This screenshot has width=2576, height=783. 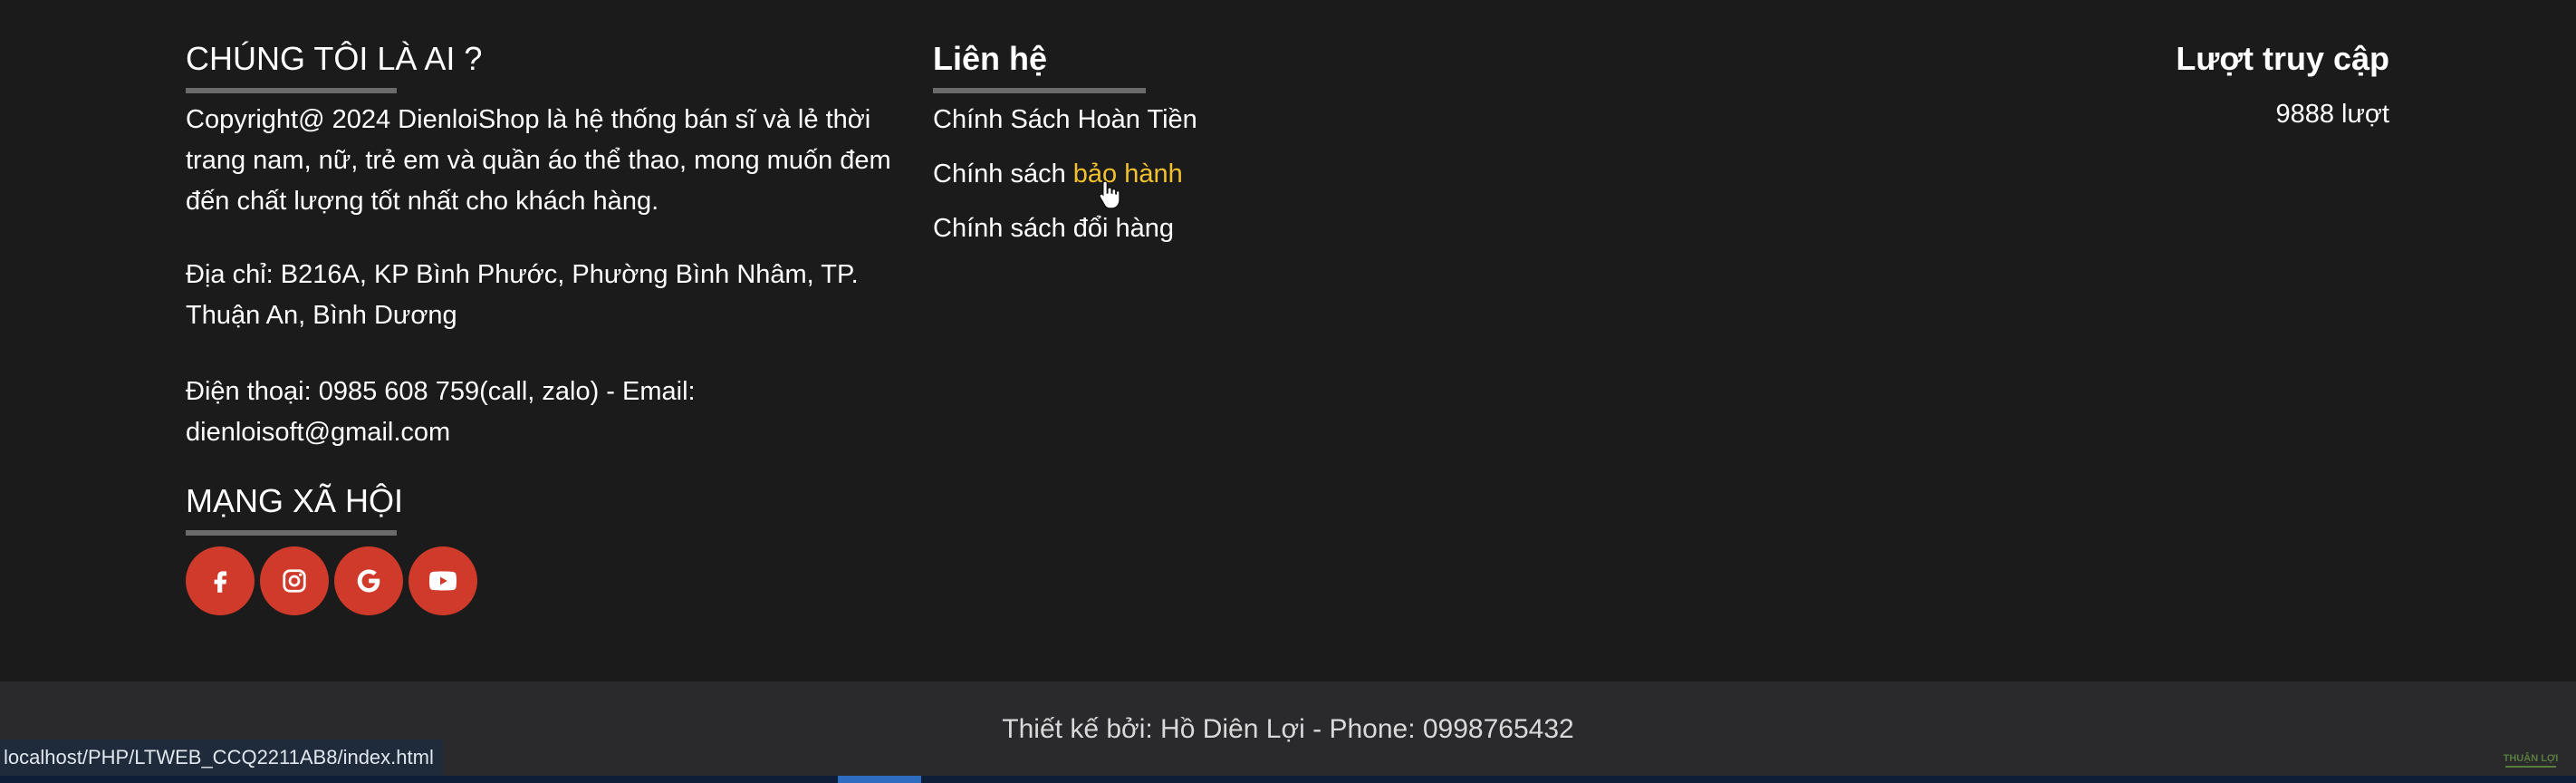 What do you see at coordinates (1288, 779) in the screenshot?
I see `taskbar-strip` at bounding box center [1288, 779].